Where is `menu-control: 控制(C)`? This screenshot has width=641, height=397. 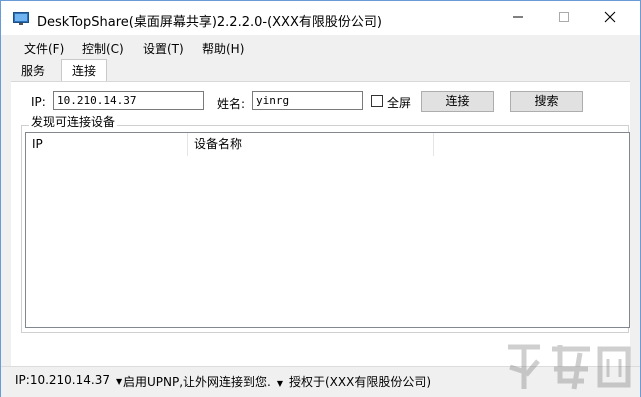
menu-control: 控制(C) is located at coordinates (103, 48).